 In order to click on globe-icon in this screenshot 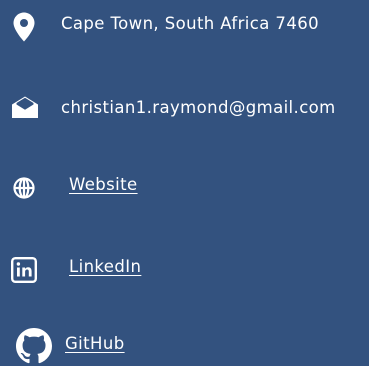, I will do `click(24, 188)`.